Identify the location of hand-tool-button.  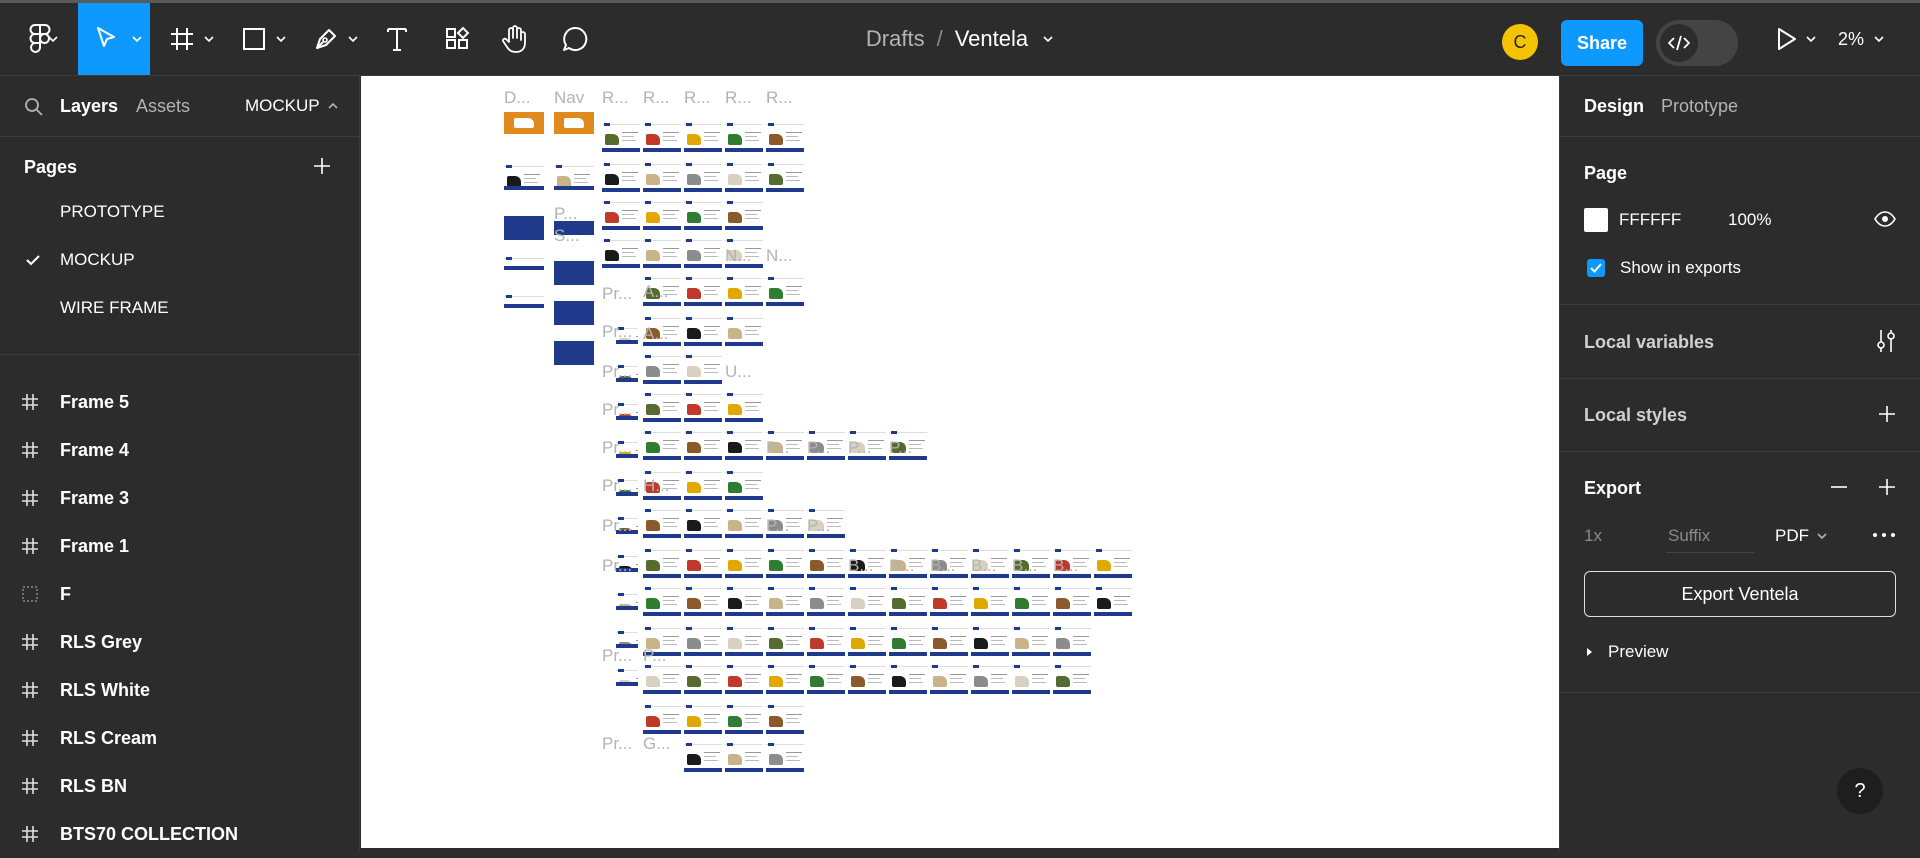
(515, 39).